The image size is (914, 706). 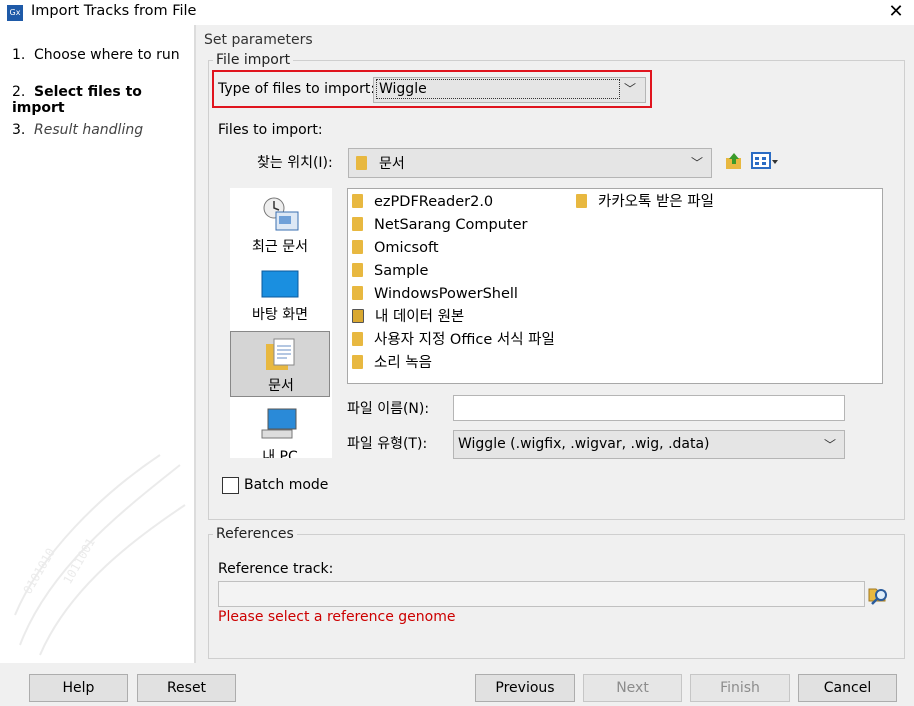 What do you see at coordinates (453, 271) in the screenshot?
I see `list-item: Sample` at bounding box center [453, 271].